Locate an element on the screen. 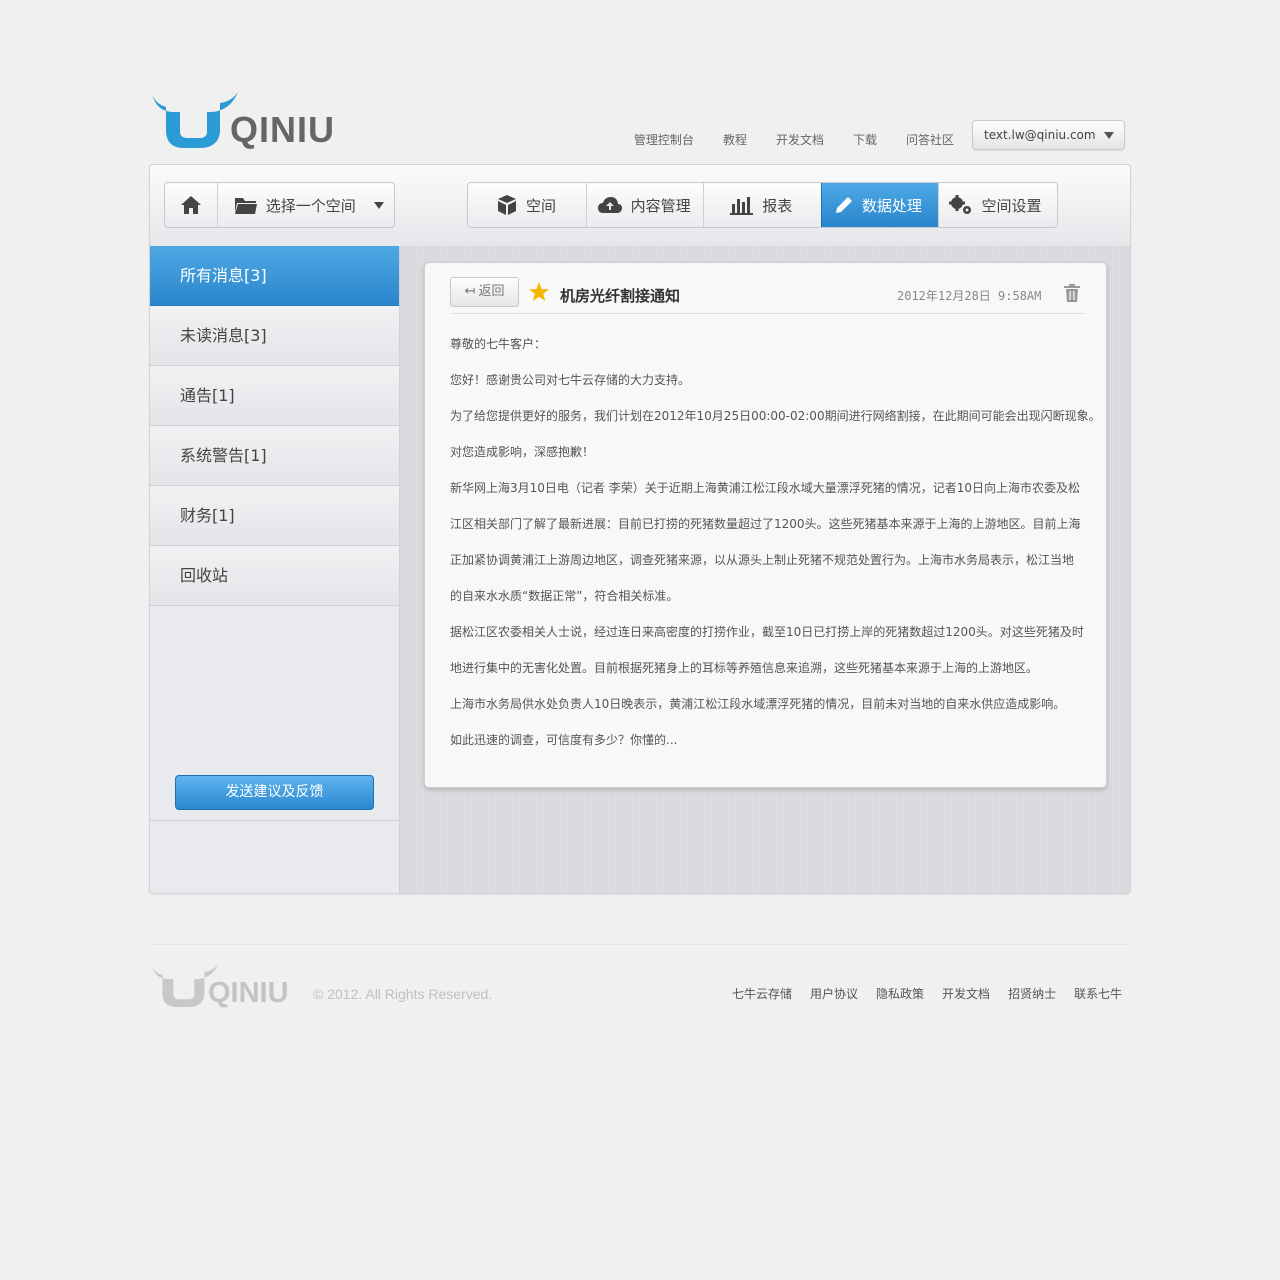  main-tabs: 空间 内容管理 报表 数据处理 空间设置 is located at coordinates (762, 205).